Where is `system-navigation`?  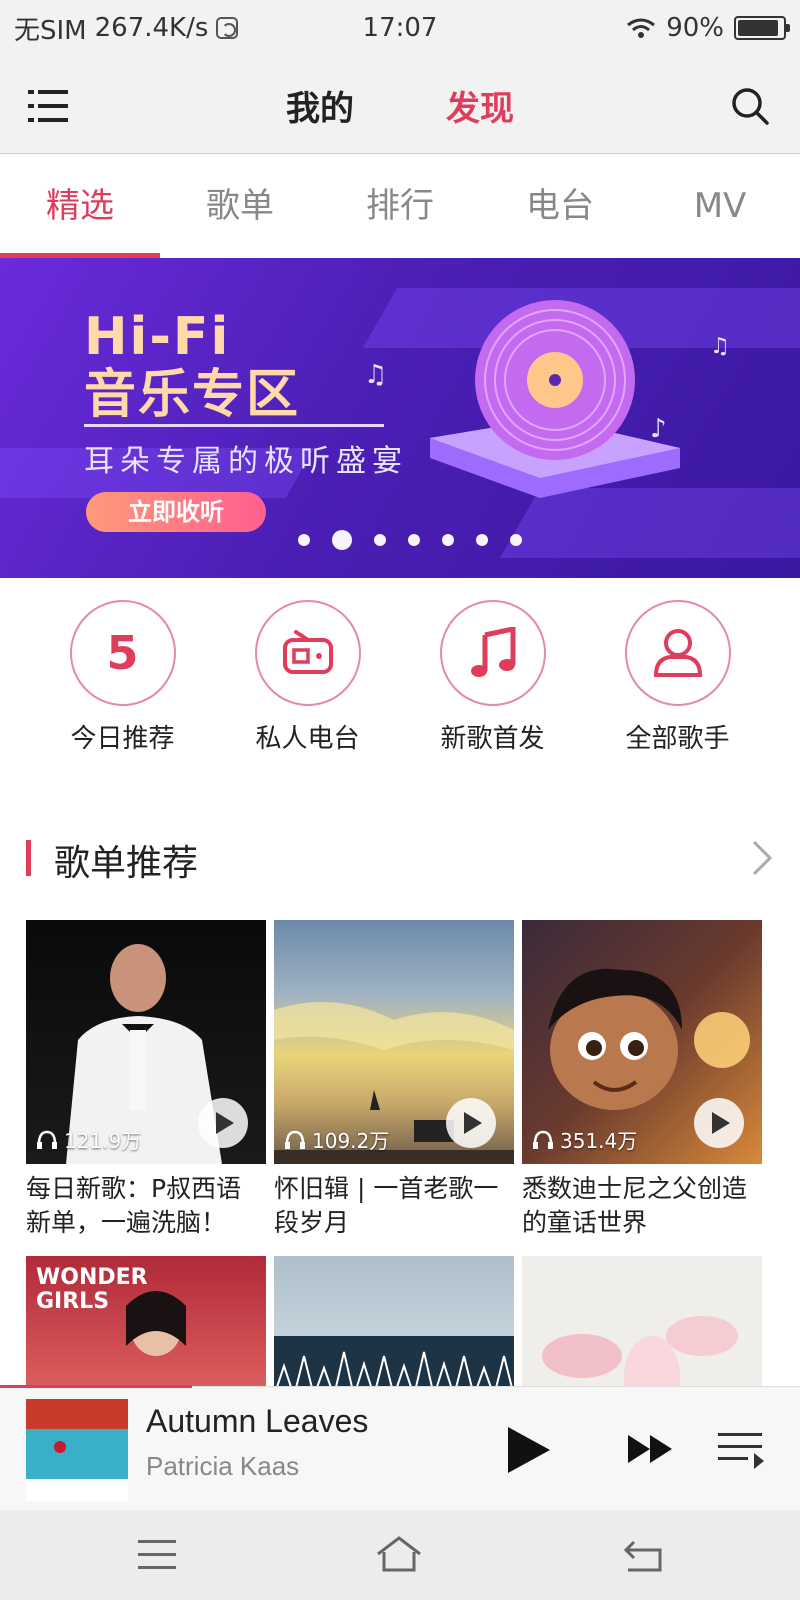
system-navigation is located at coordinates (400, 1555).